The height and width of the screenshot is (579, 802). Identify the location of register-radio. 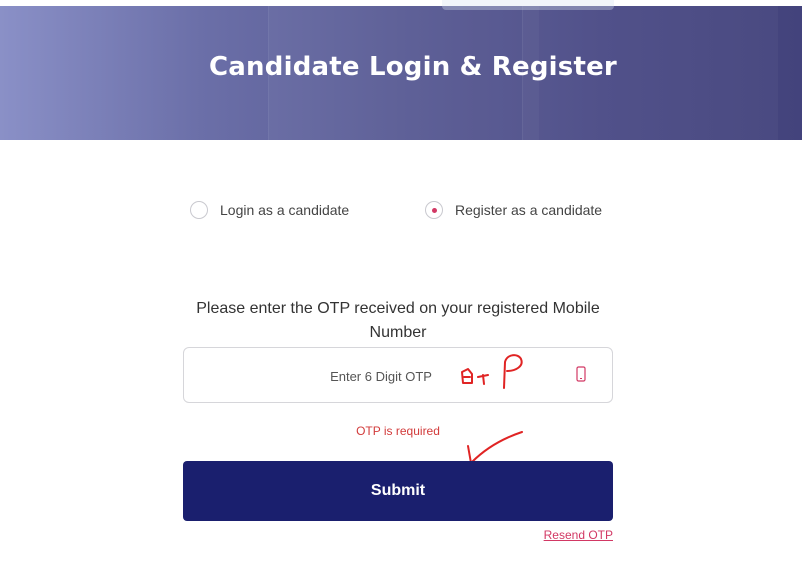
(434, 210).